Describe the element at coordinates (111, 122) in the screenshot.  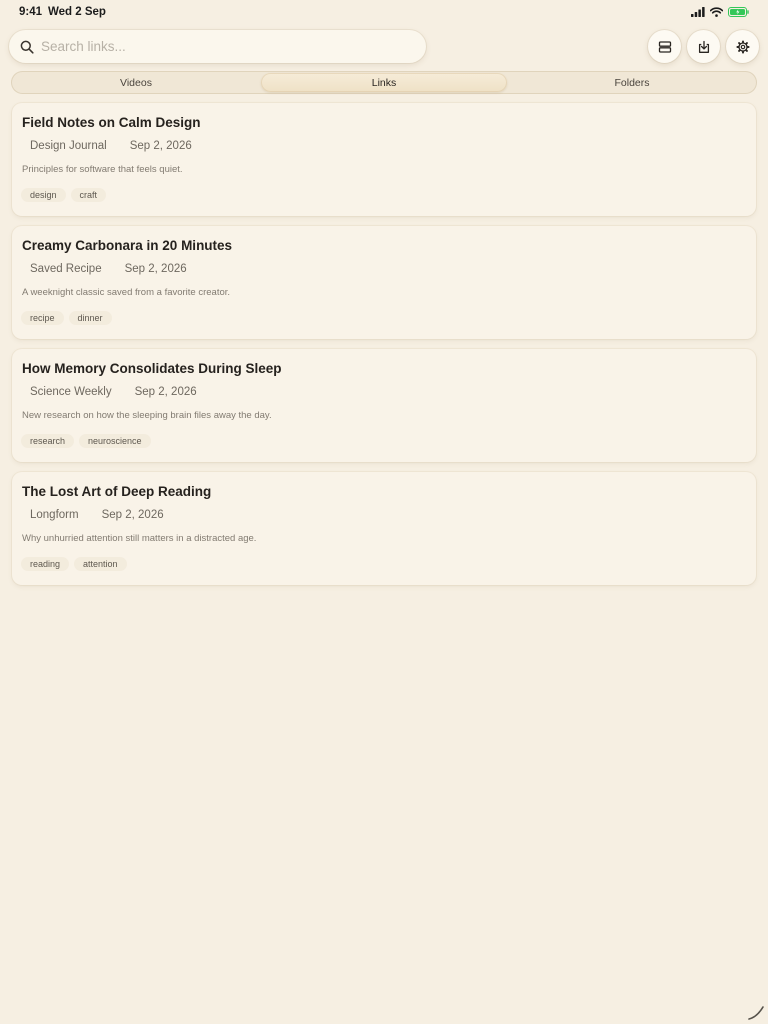
I see `link-title: Field Notes on Calm Design` at that location.